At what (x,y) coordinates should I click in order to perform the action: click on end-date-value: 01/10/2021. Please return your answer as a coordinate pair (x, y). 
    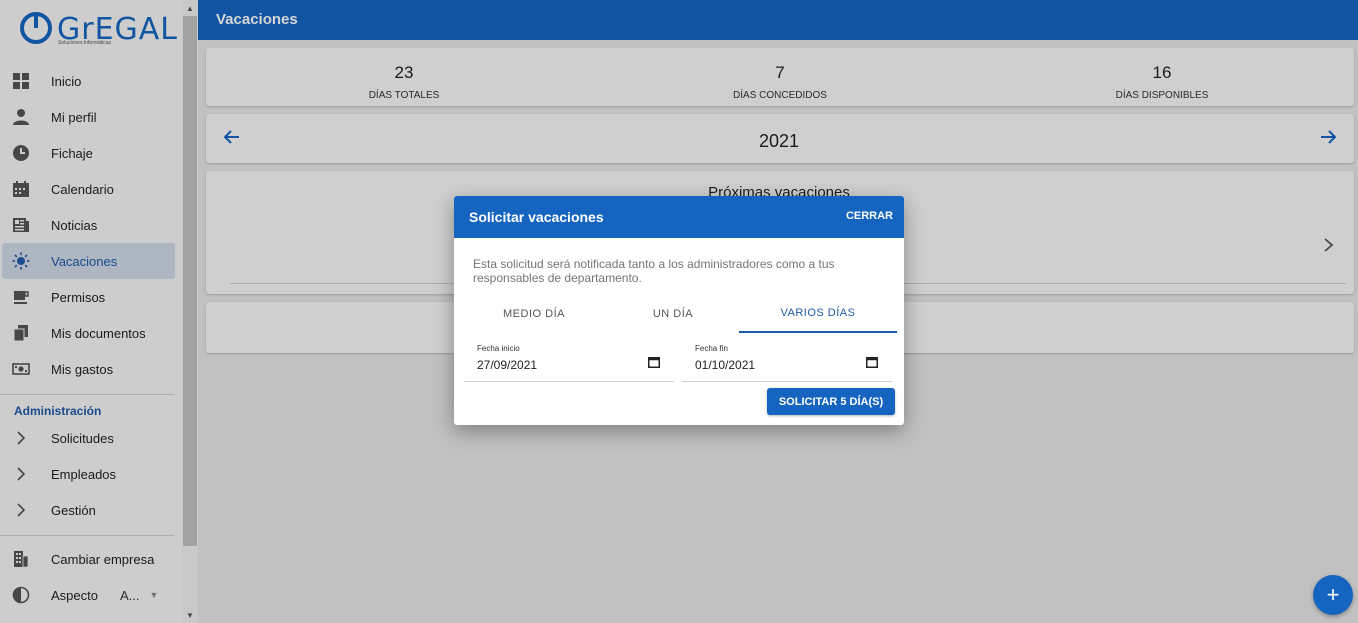
    Looking at the image, I should click on (725, 365).